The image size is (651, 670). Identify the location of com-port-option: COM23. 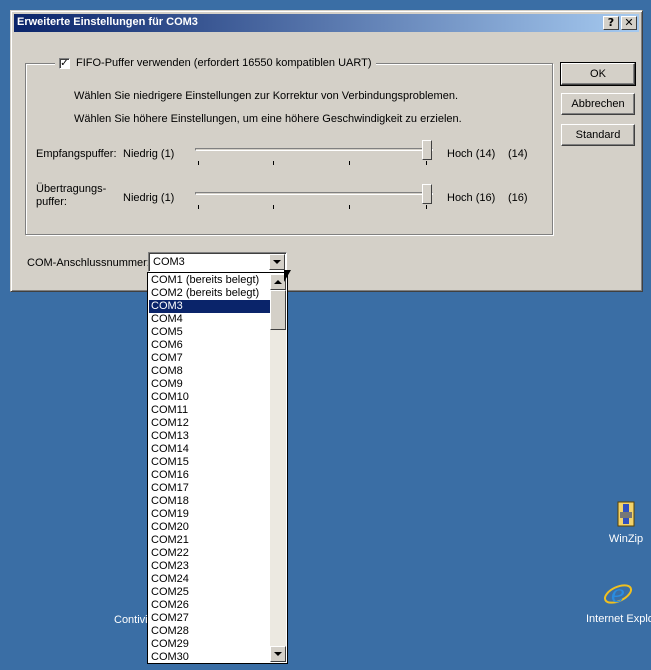
(210, 566).